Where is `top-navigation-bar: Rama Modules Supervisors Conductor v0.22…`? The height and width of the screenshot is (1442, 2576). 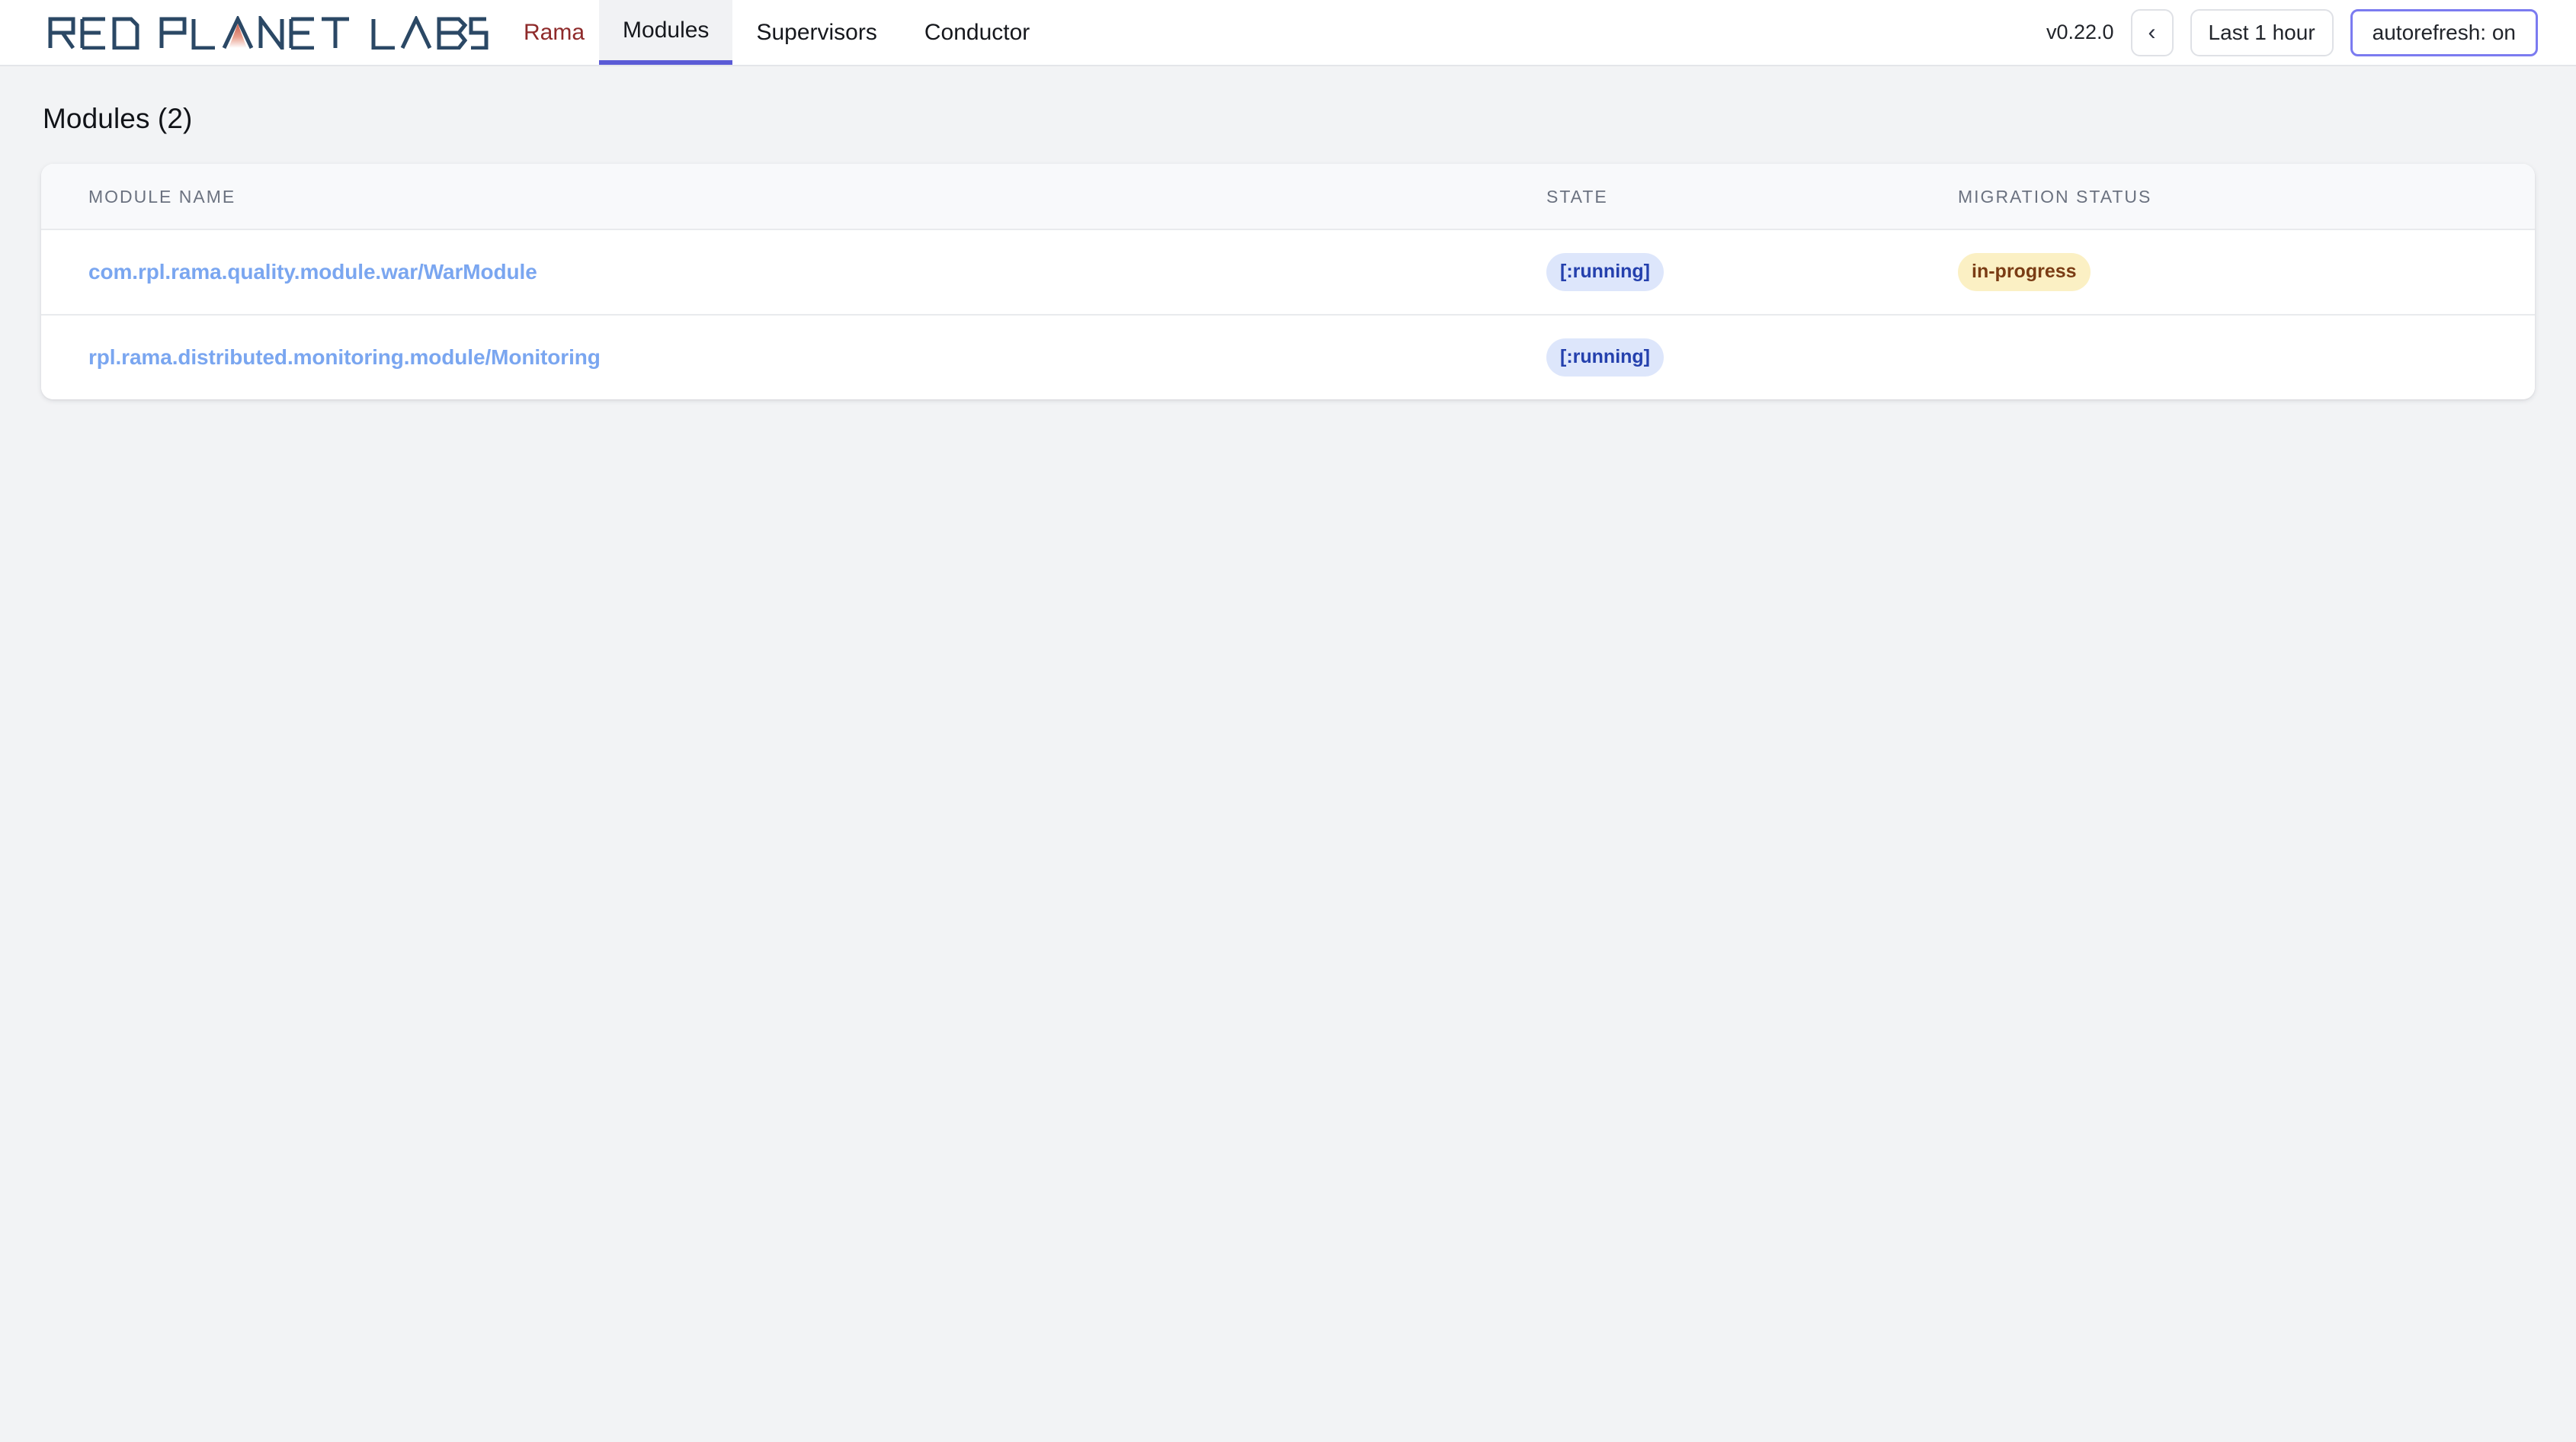 top-navigation-bar: Rama Modules Supervisors Conductor v0.22… is located at coordinates (1288, 33).